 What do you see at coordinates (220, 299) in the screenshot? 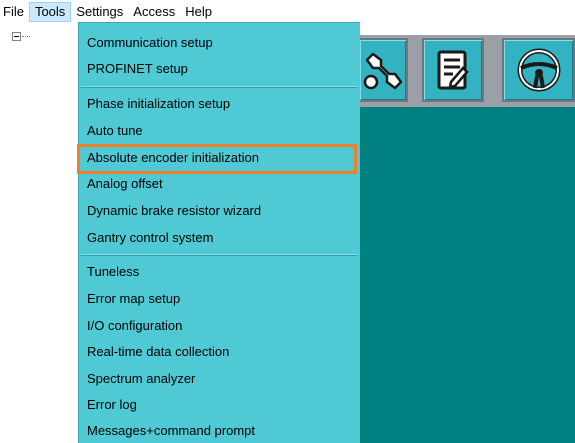
I see `menu-item-error-map-setup: Error map setup` at bounding box center [220, 299].